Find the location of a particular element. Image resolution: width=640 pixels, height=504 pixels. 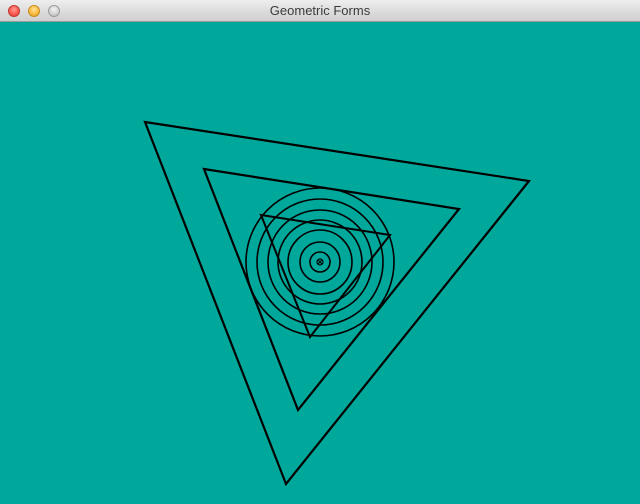

title-bar: Geometric Forms is located at coordinates (320, 11).